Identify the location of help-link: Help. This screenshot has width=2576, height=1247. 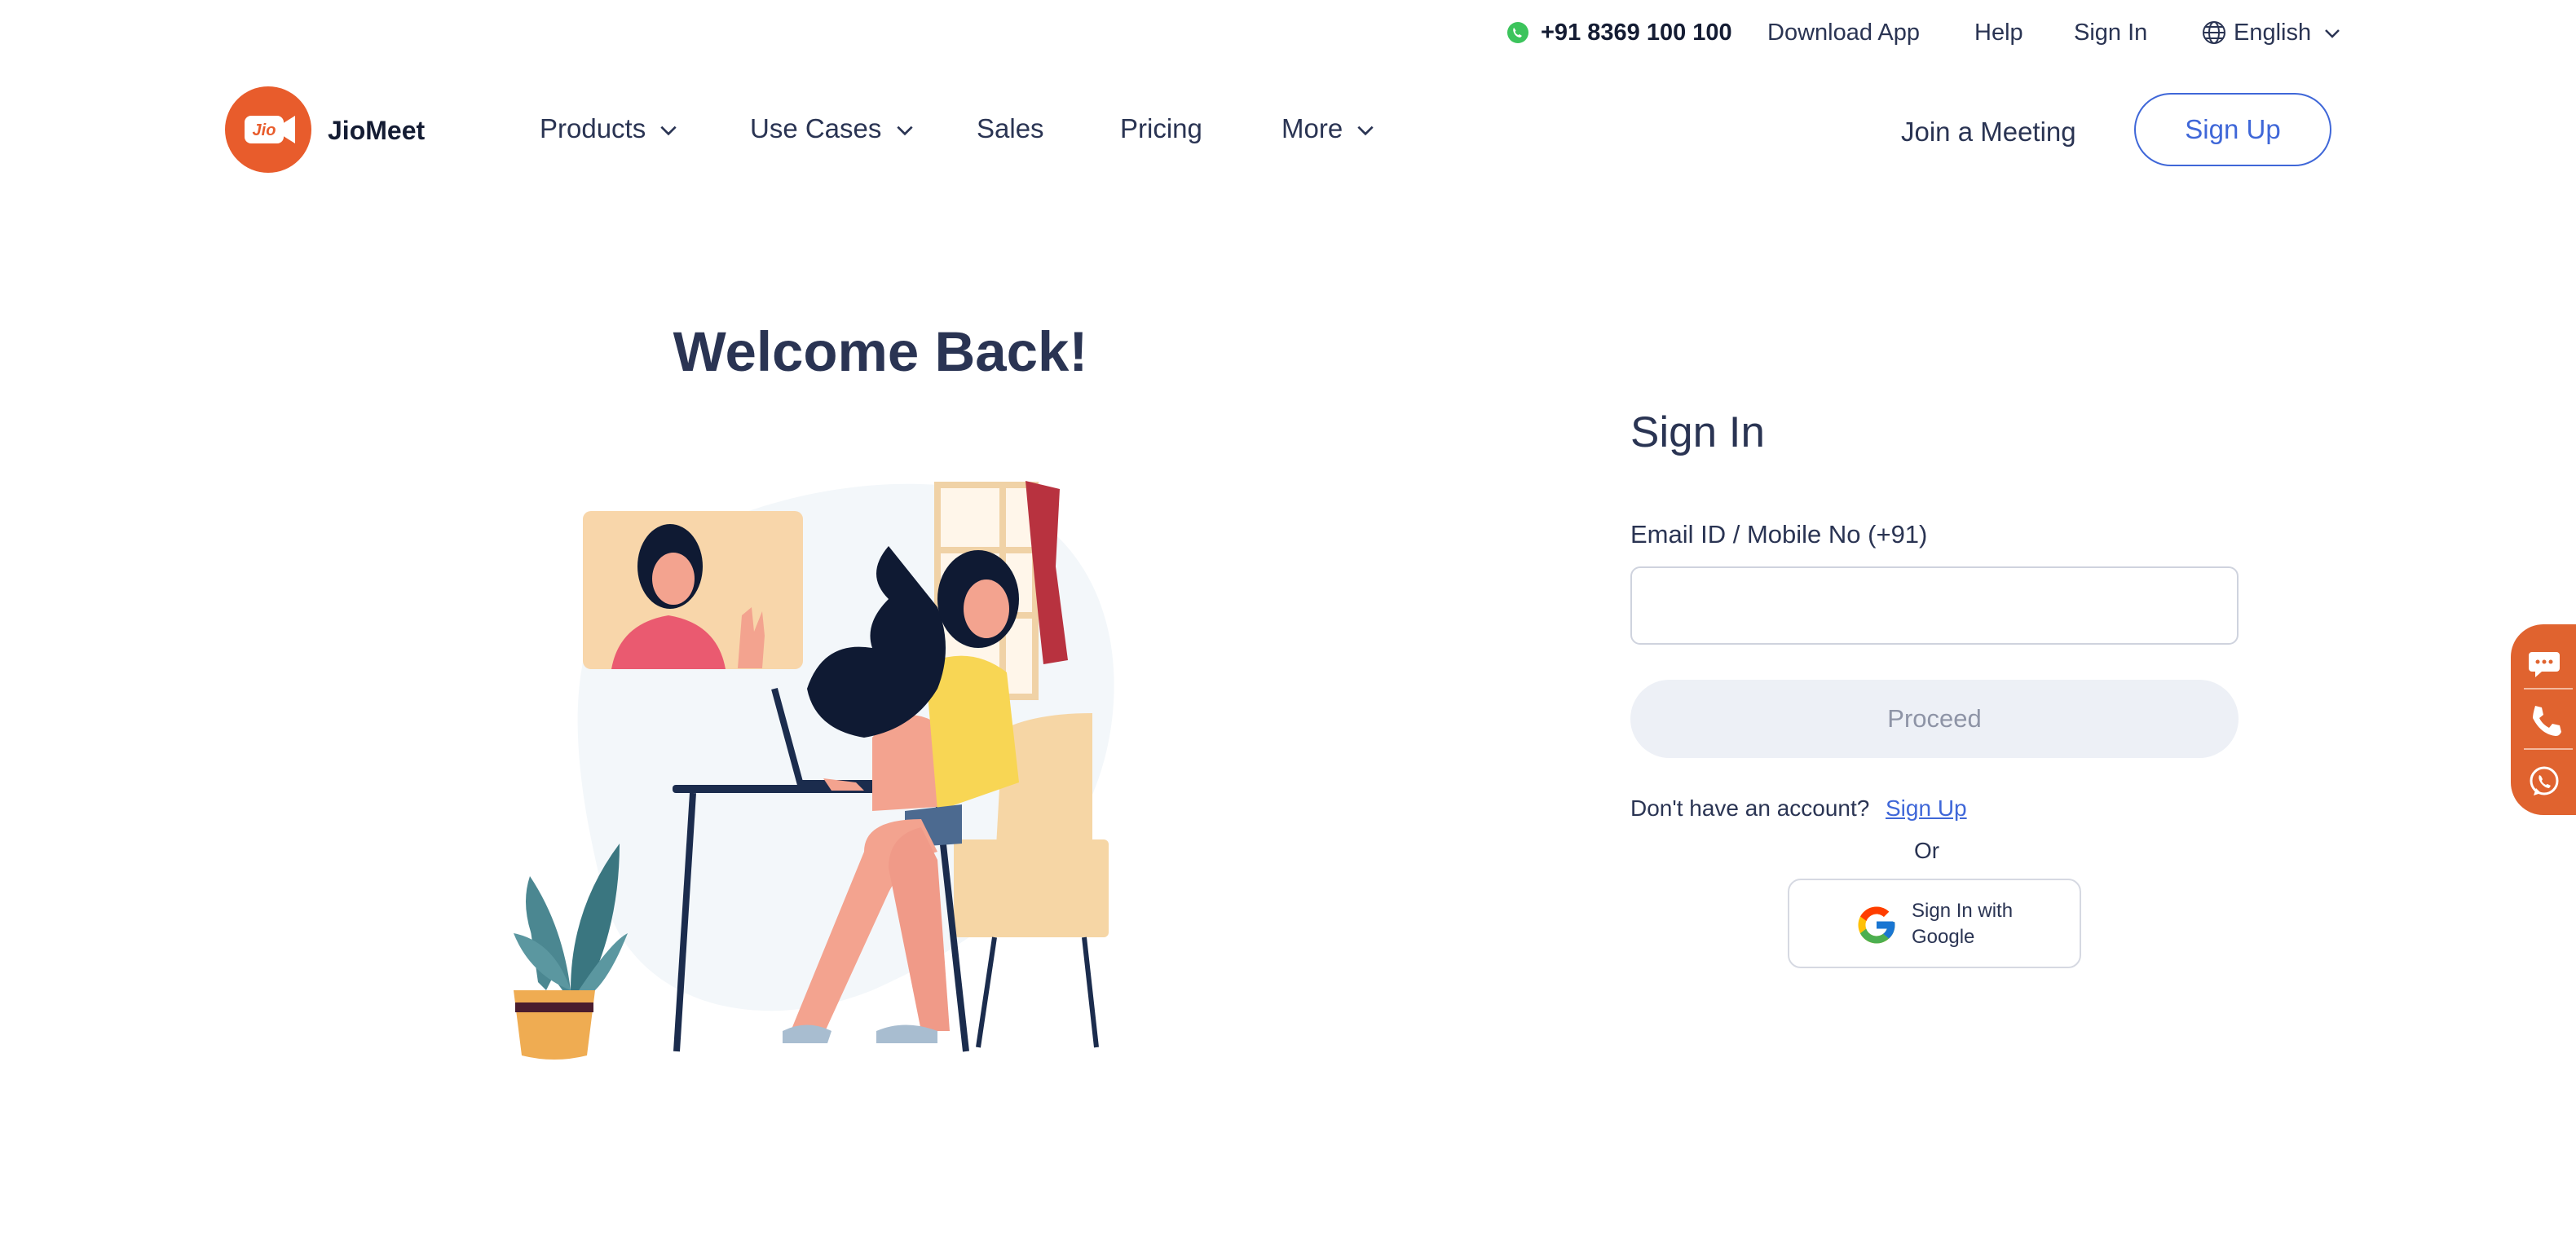
(1998, 33).